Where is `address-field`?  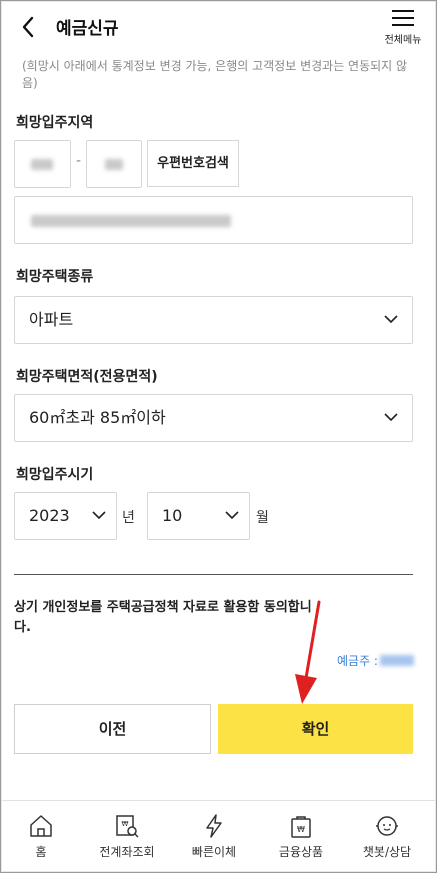 address-field is located at coordinates (213, 220).